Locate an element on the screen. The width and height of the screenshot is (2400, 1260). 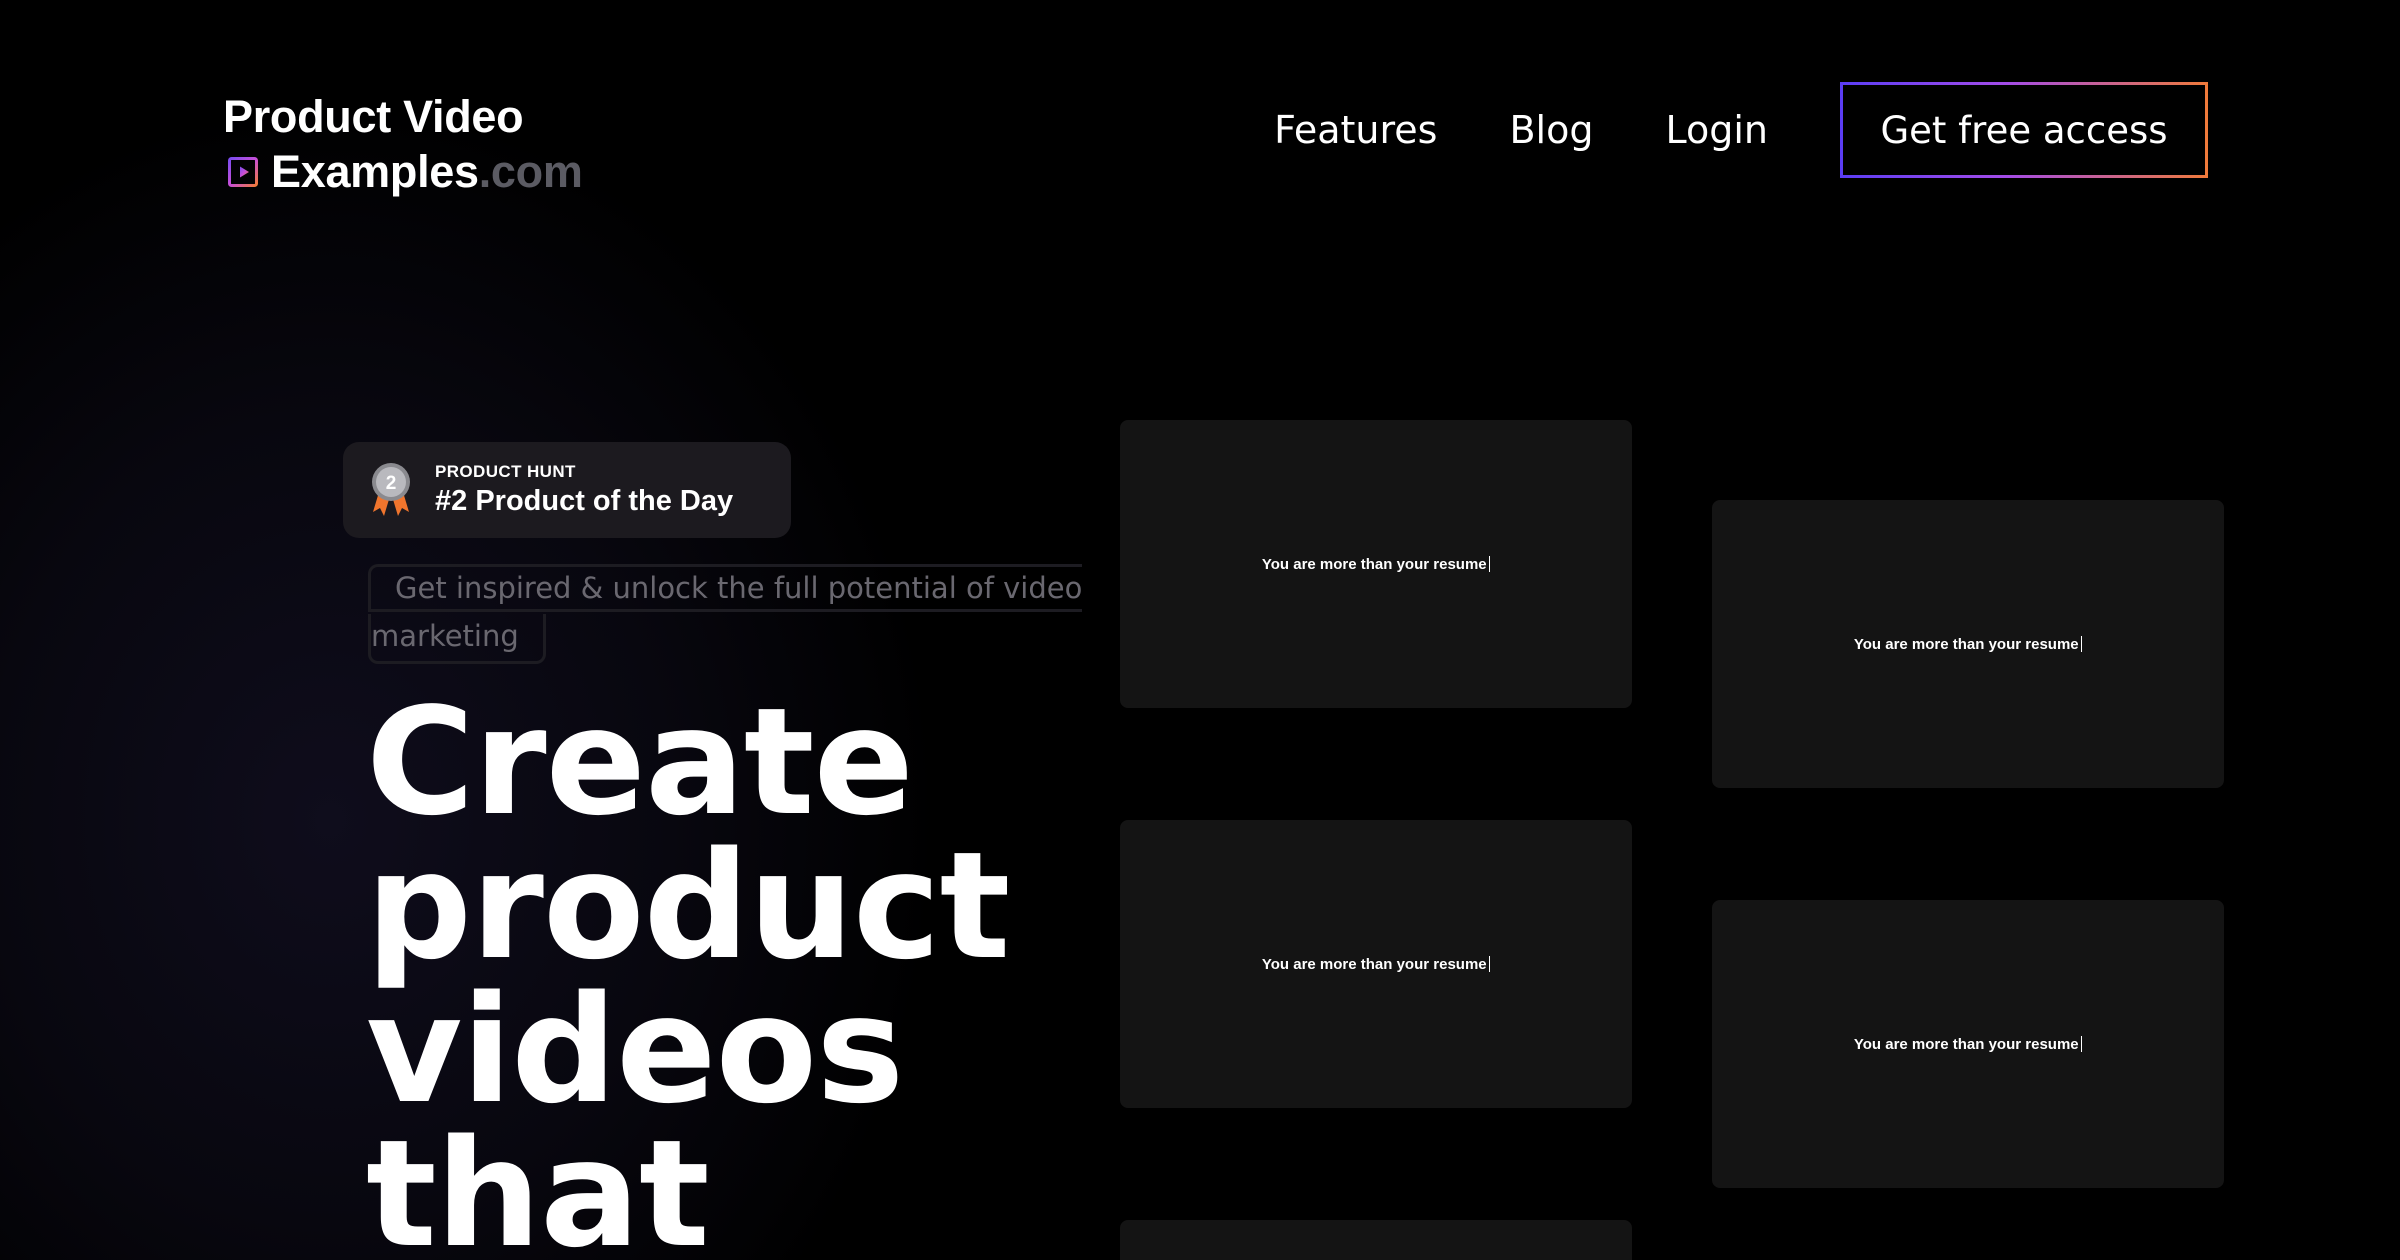
logo-line-1: Product Video is located at coordinates (373, 116).